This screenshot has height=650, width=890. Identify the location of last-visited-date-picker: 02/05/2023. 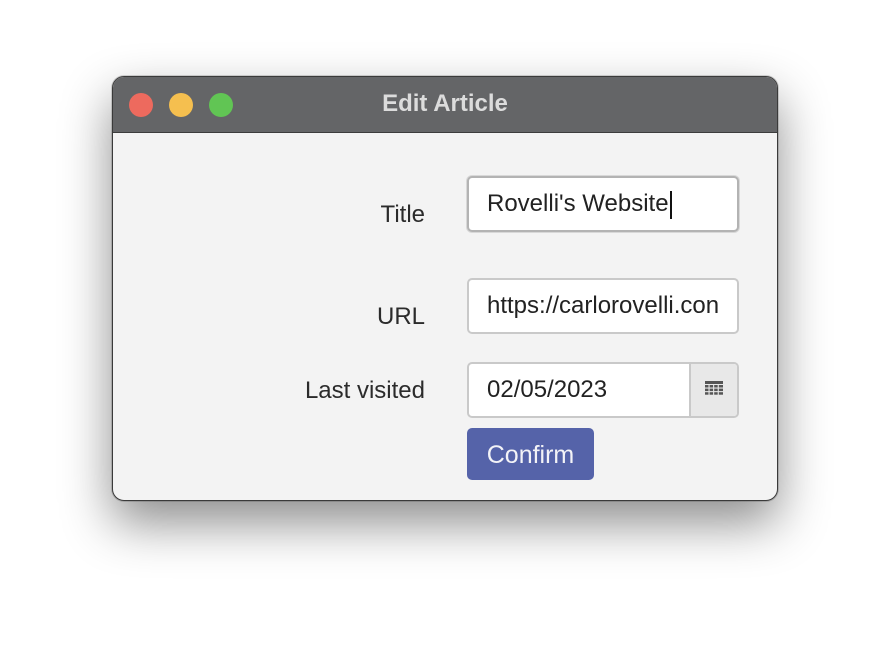
(603, 390).